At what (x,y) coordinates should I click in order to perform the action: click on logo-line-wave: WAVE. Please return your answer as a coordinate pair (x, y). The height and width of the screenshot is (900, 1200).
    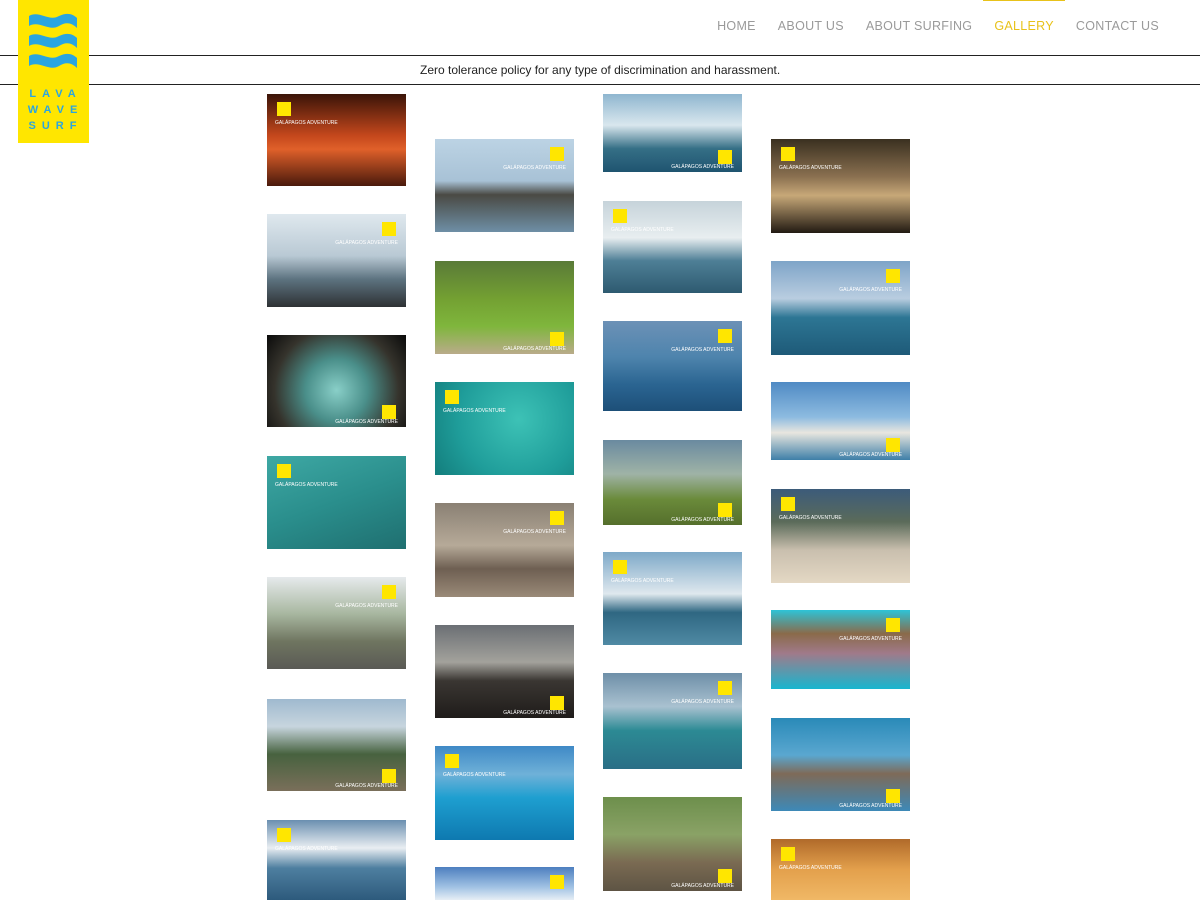
    Looking at the image, I should click on (55, 110).